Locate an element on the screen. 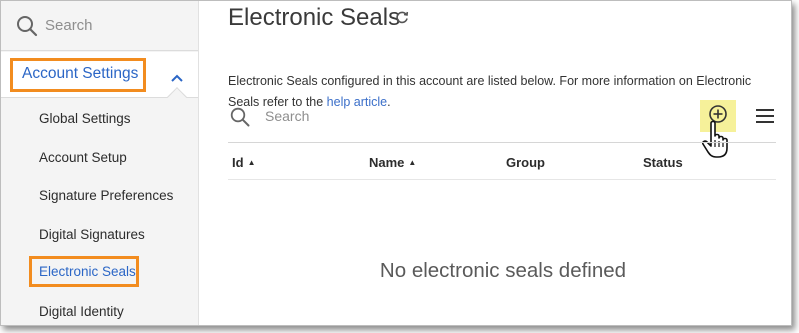 This screenshot has width=799, height=333. table-header: Id ▲ Name ▲ Group Status is located at coordinates (502, 161).